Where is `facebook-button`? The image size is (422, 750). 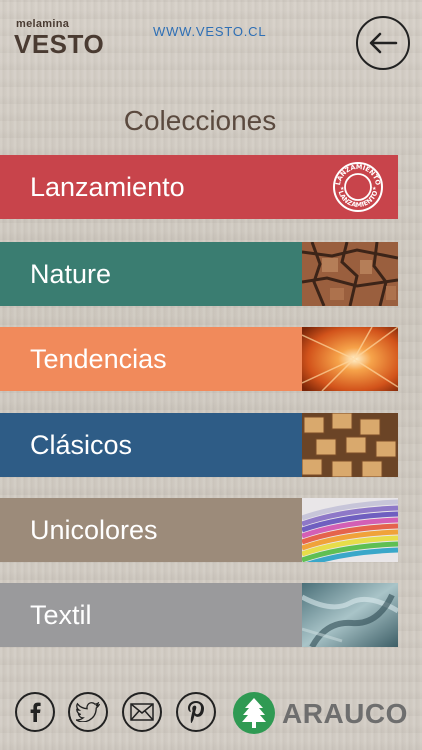
facebook-button is located at coordinates (35, 712).